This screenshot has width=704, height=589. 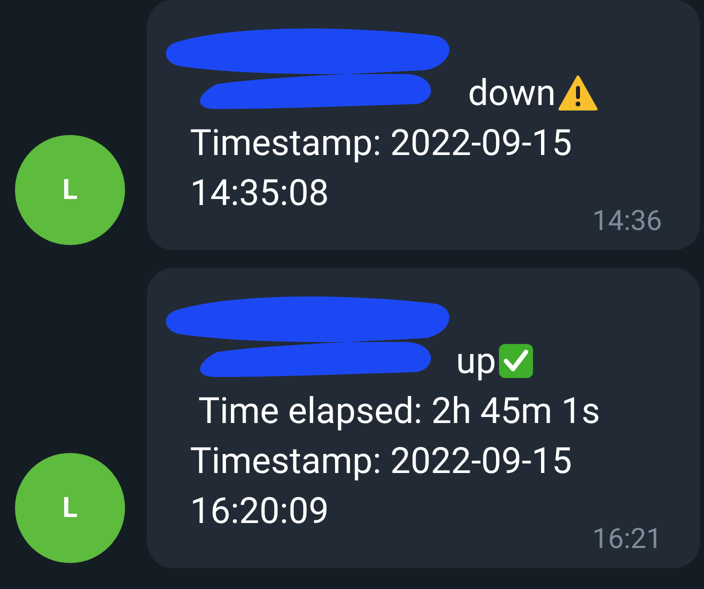 What do you see at coordinates (259, 193) in the screenshot?
I see `message-text: 14:35:08` at bounding box center [259, 193].